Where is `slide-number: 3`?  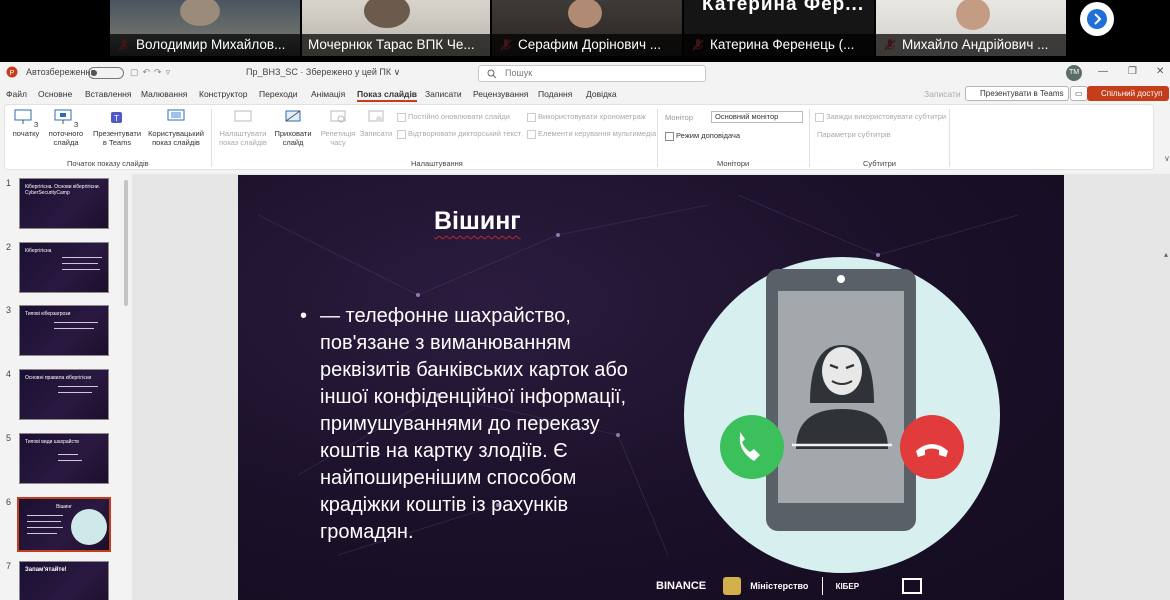 slide-number: 3 is located at coordinates (9, 310).